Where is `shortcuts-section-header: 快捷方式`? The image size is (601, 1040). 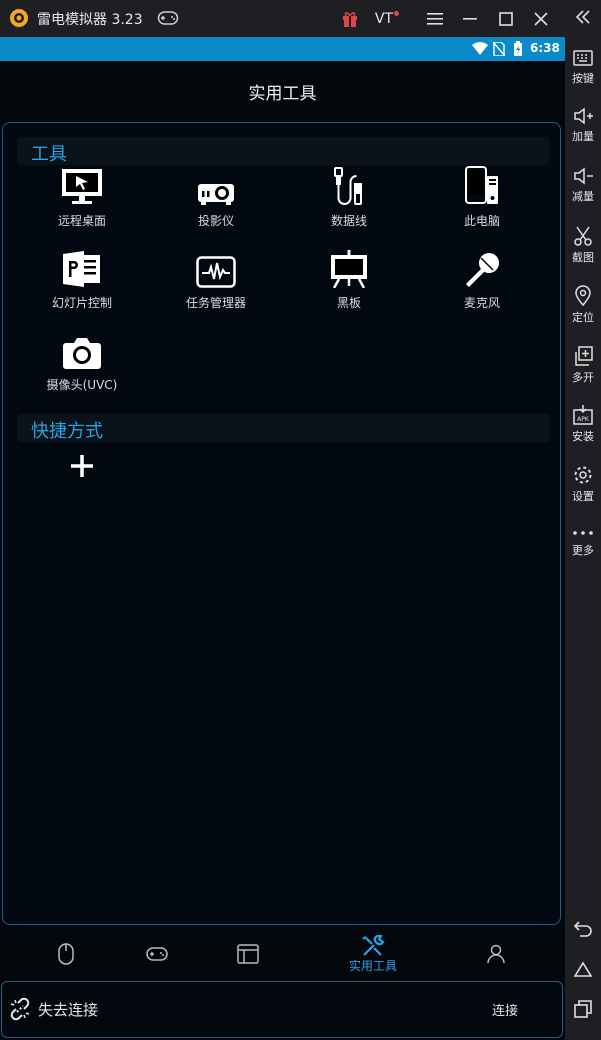
shortcuts-section-header: 快捷方式 is located at coordinates (283, 428).